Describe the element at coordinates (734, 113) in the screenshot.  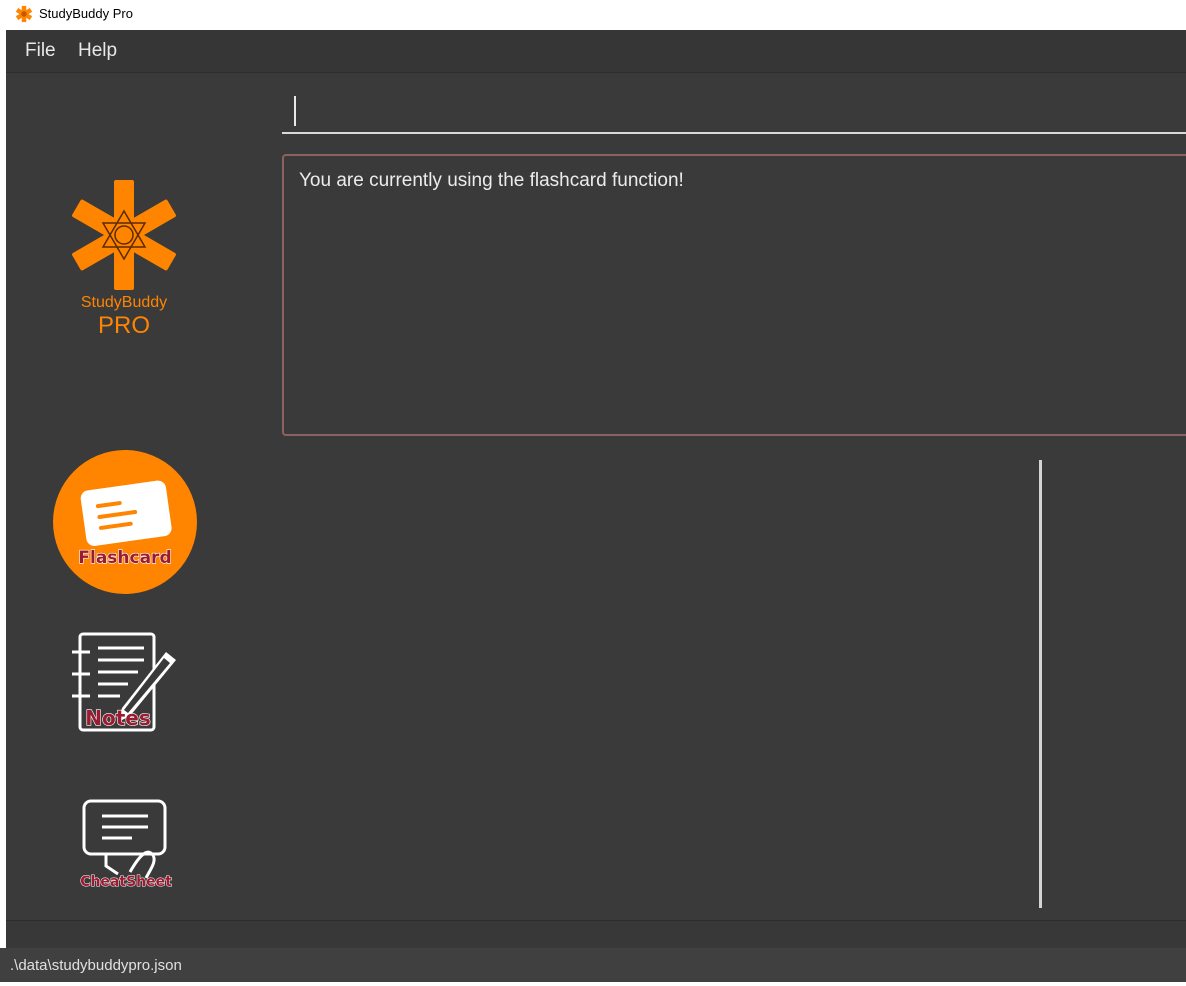
I see `command-input` at that location.